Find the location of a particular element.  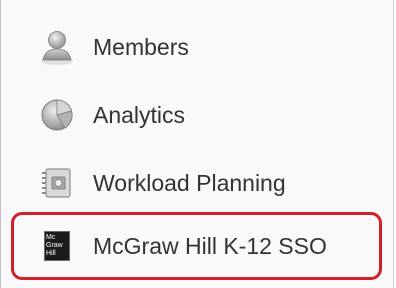

pie-chart-icon is located at coordinates (57, 115).